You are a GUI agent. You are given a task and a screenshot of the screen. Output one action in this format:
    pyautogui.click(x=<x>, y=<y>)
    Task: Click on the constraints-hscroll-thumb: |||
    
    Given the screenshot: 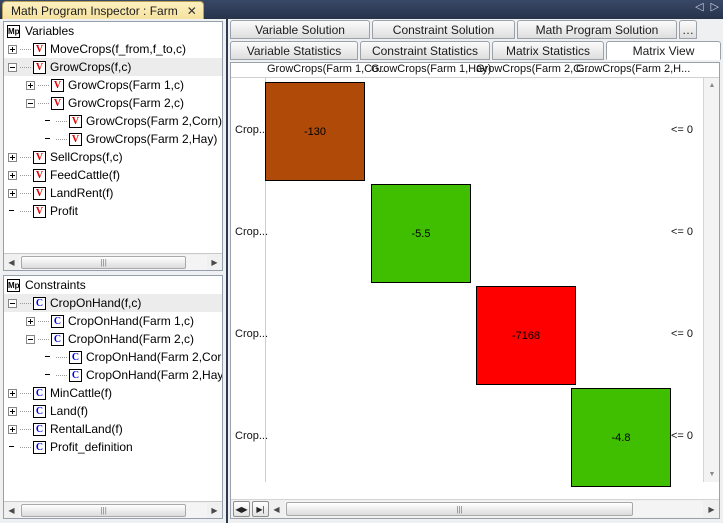 What is the action you would take?
    pyautogui.click(x=104, y=510)
    